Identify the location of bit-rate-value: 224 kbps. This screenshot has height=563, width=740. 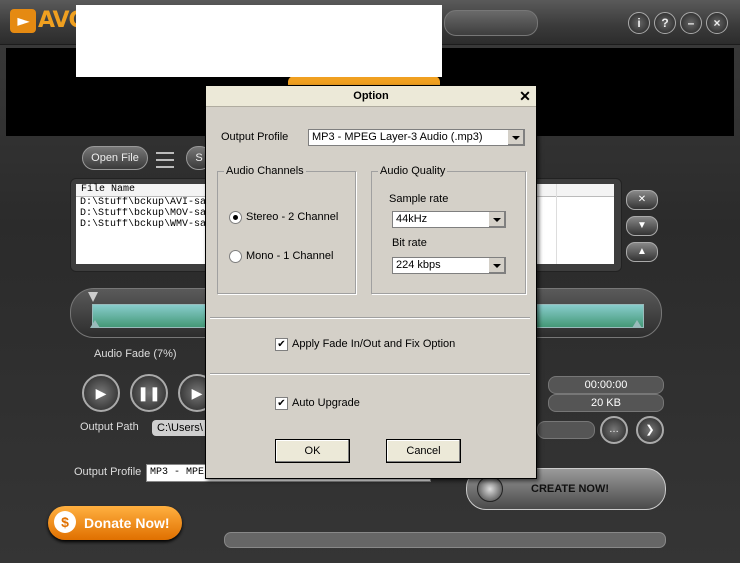
(418, 265).